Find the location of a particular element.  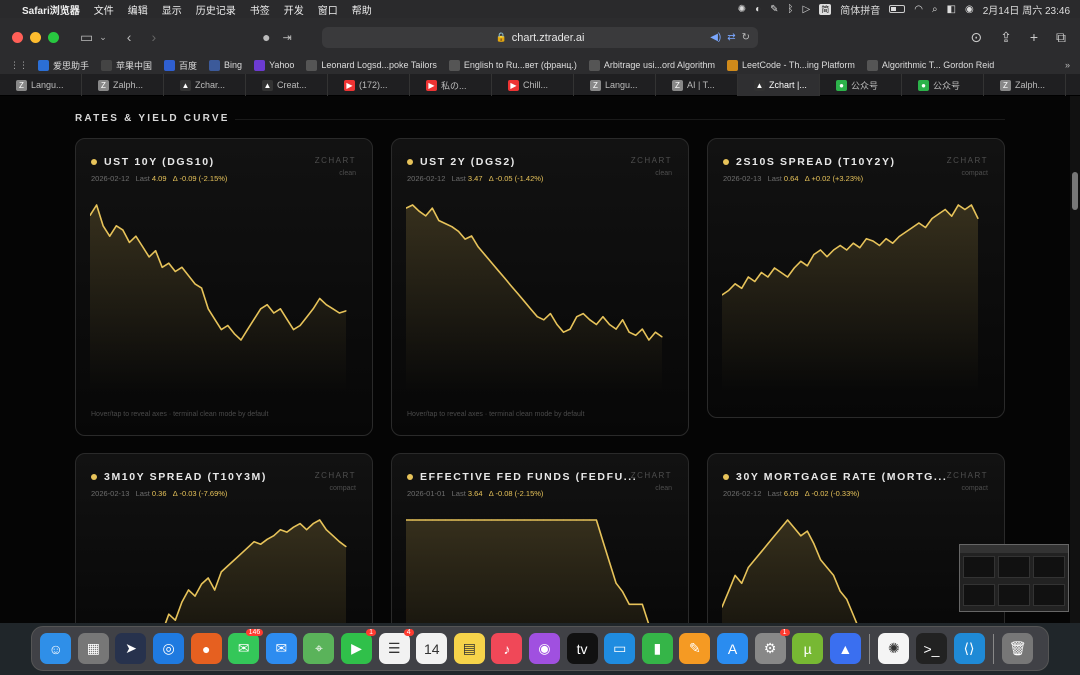

nordvpn-icon: ▲ is located at coordinates (845, 648).